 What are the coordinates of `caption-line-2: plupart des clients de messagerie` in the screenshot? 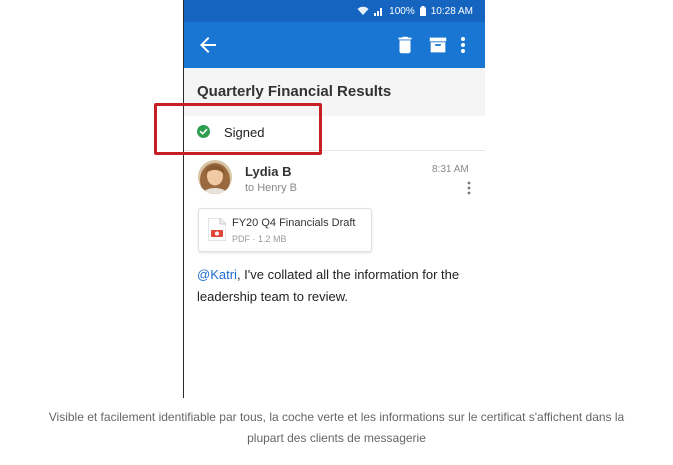 It's located at (336, 438).